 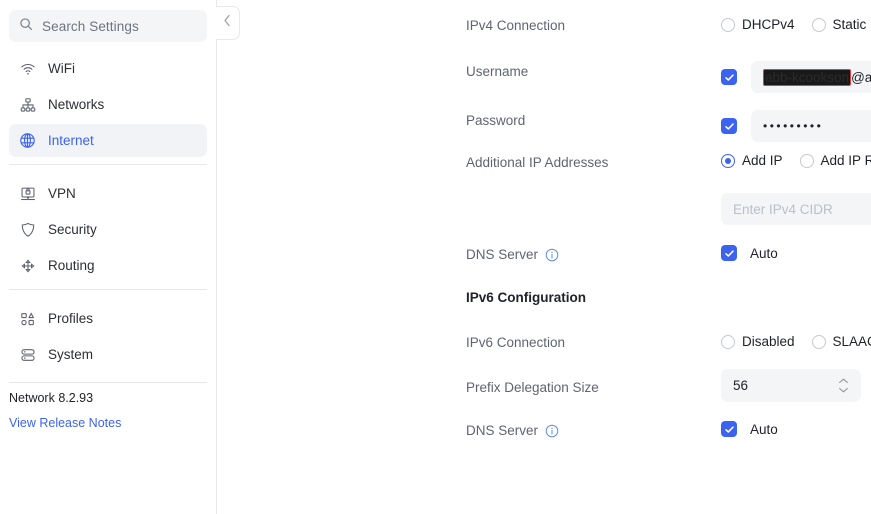 I want to click on sidebar-item-vpn: VPN, so click(x=108, y=193).